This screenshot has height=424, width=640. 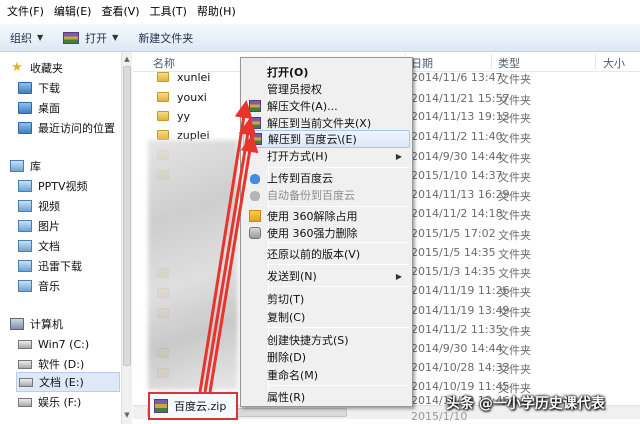 What do you see at coordinates (63, 186) in the screenshot?
I see `nav-label: PPTV视频` at bounding box center [63, 186].